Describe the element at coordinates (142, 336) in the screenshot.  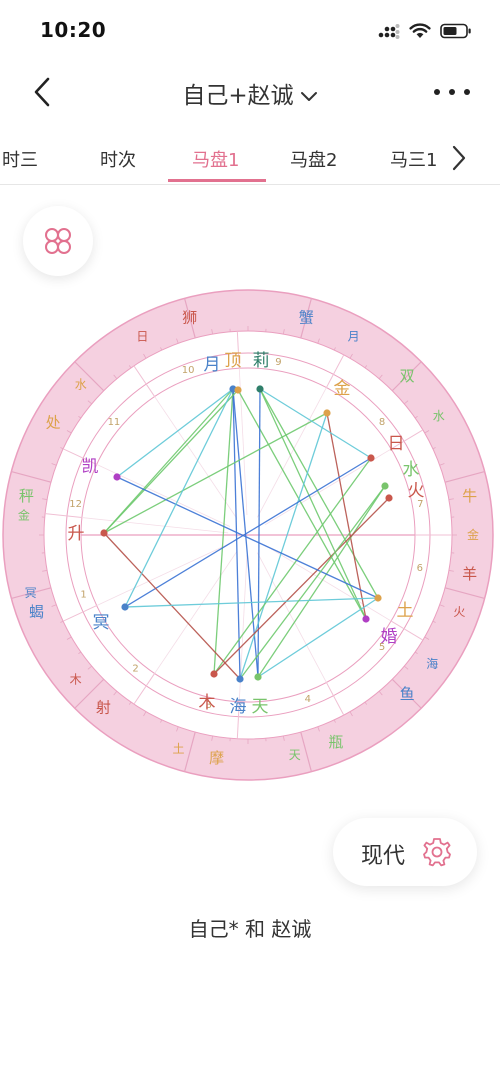
I see `sign-ruler-label: 日` at that location.